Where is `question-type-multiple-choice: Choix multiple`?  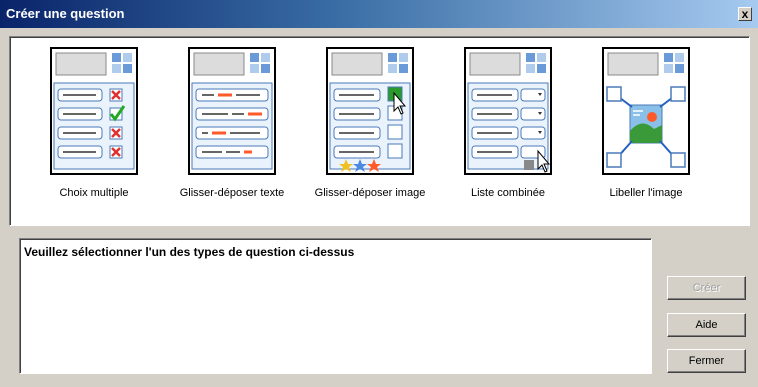
question-type-multiple-choice: Choix multiple is located at coordinates (94, 132).